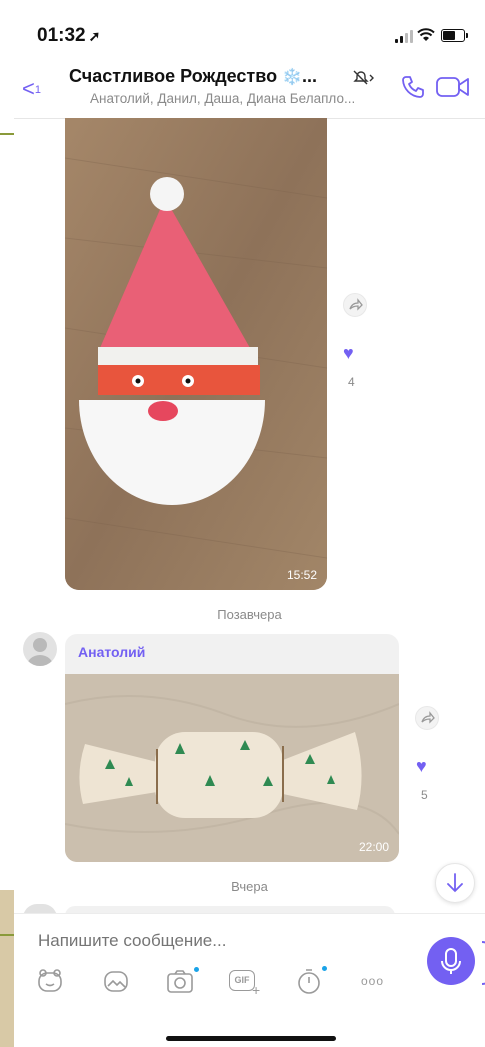 The image size is (485, 1047). Describe the element at coordinates (251, 1038) in the screenshot. I see `home-indicator` at that location.